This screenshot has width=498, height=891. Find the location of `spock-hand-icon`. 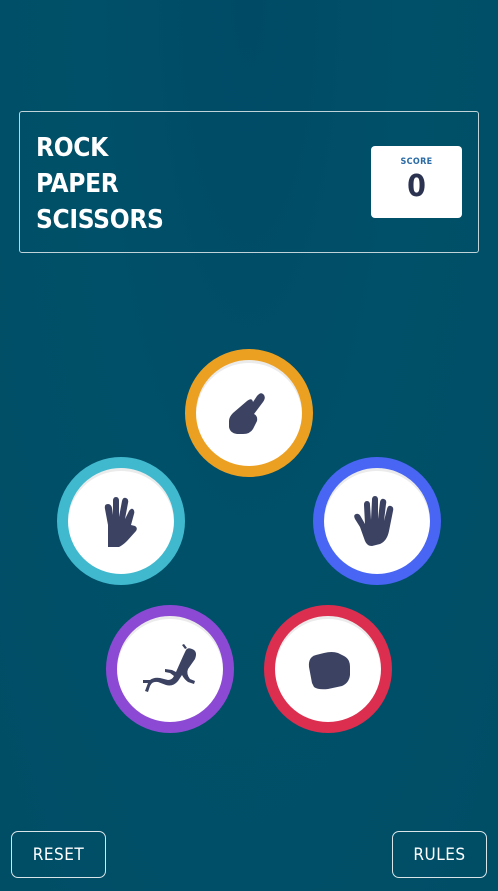

spock-hand-icon is located at coordinates (120, 522).